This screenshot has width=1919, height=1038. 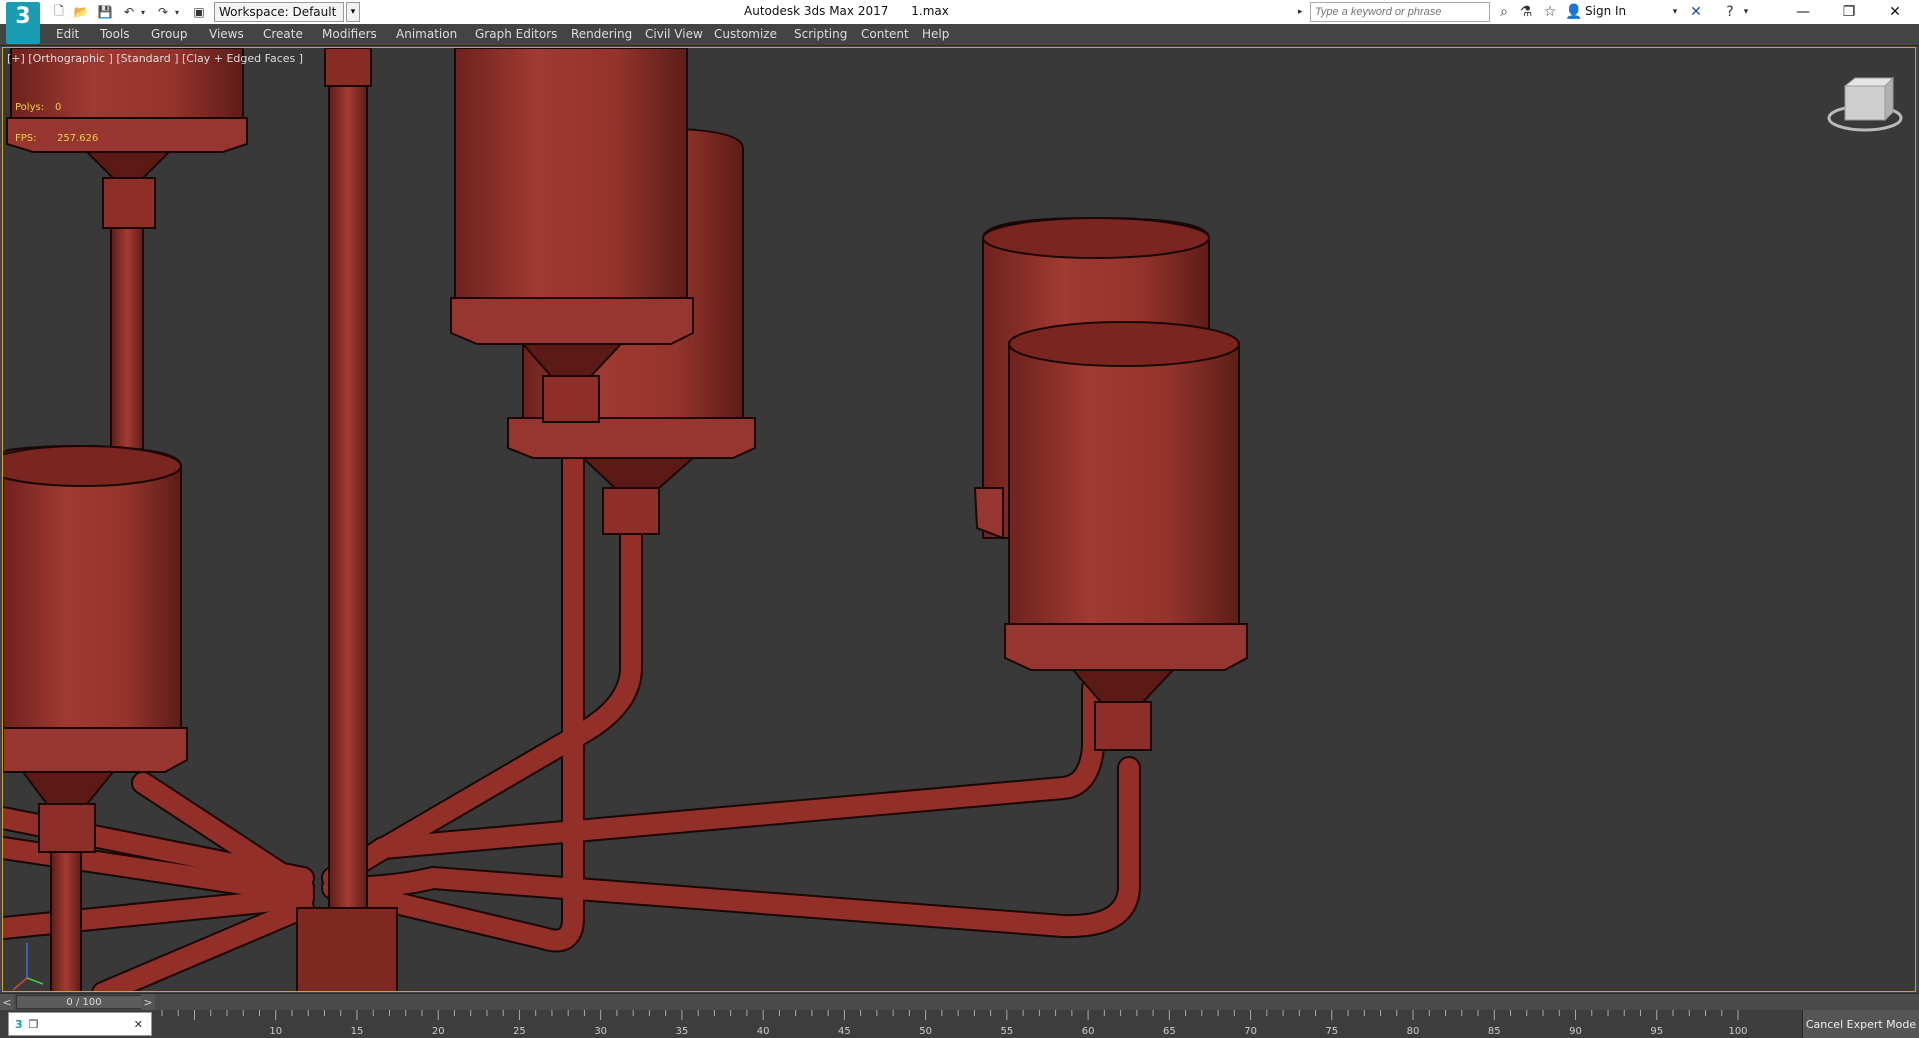 I want to click on menu-help: Help, so click(x=935, y=34).